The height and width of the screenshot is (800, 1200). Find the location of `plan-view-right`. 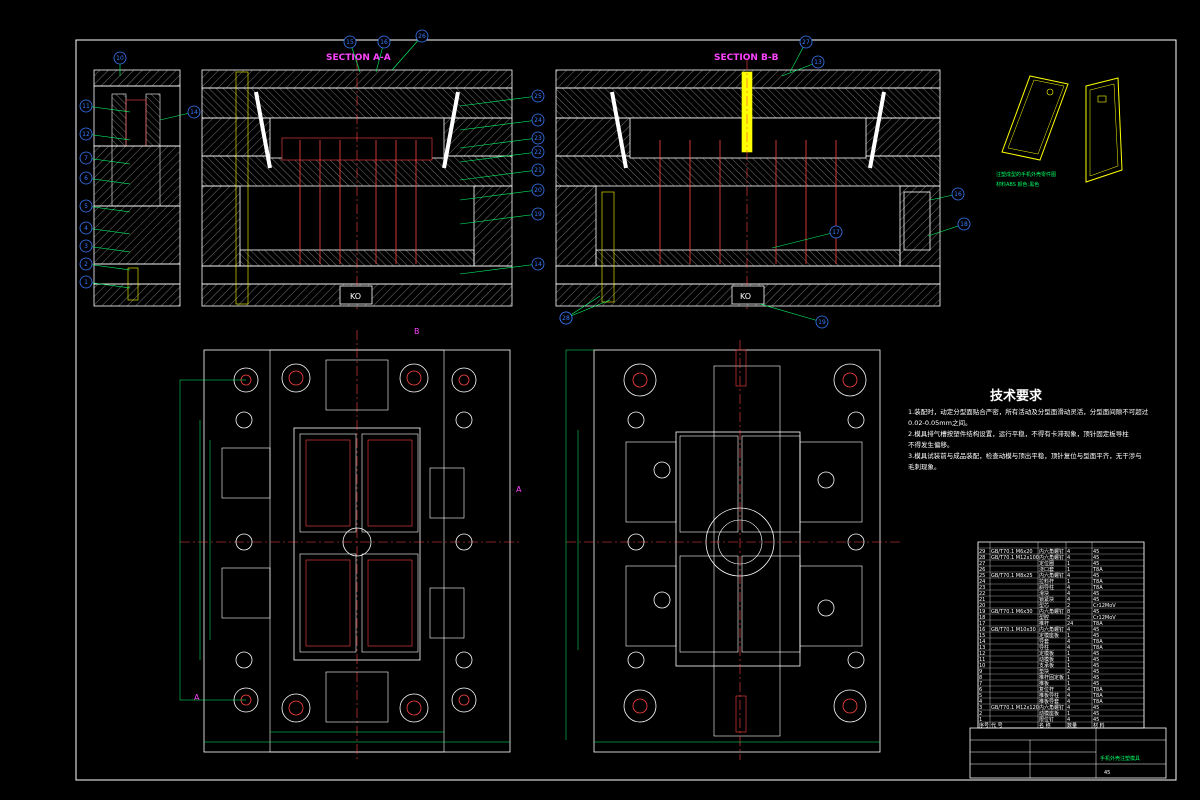

plan-view-right is located at coordinates (732, 550).